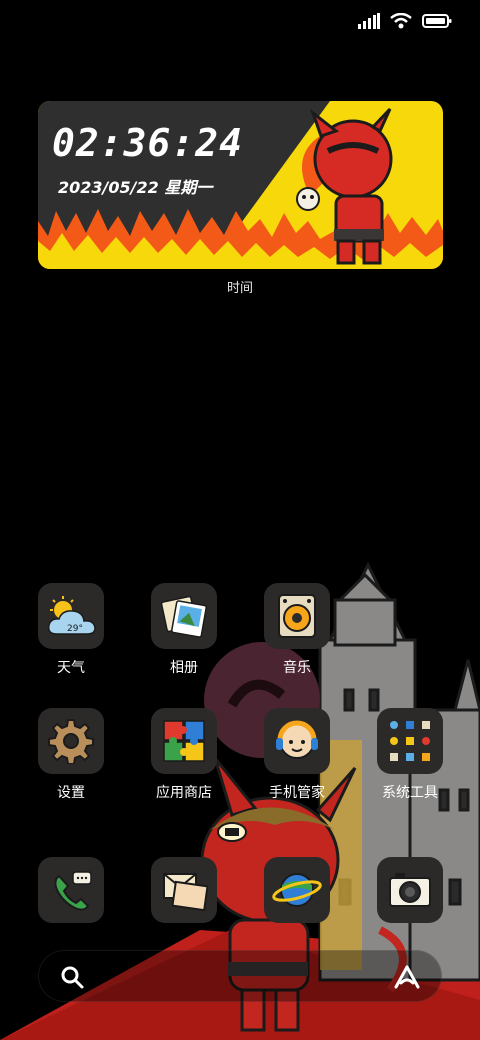  I want to click on app-folder-tools: 系统工具, so click(410, 755).